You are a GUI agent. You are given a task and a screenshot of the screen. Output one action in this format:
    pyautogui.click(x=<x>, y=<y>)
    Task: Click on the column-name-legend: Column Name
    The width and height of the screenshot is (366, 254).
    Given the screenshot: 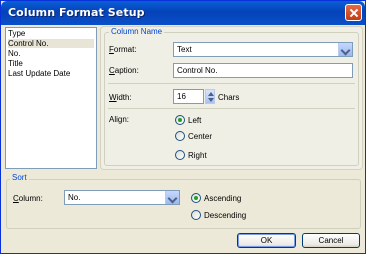 What is the action you would take?
    pyautogui.click(x=137, y=31)
    